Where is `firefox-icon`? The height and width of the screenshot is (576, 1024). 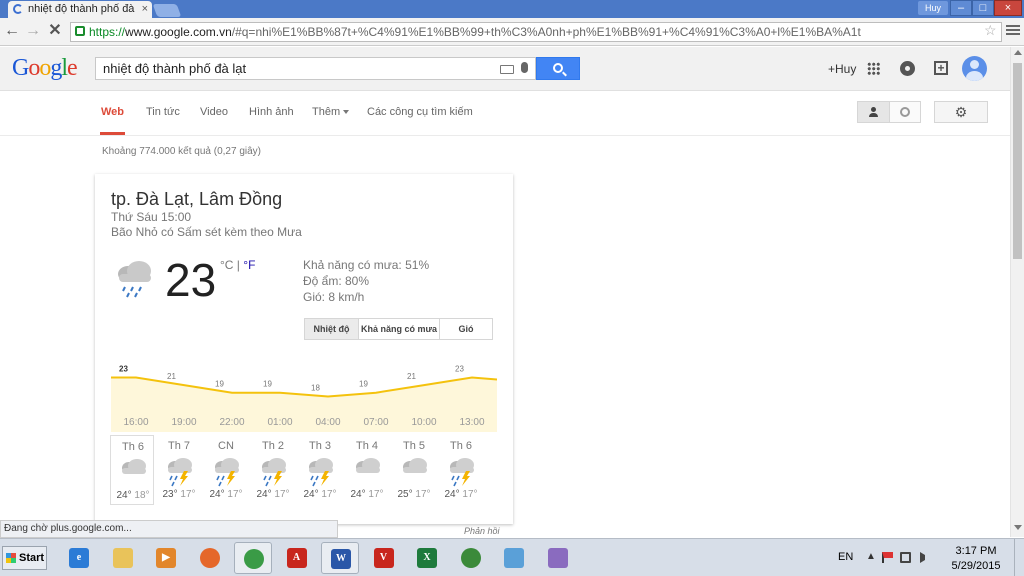 firefox-icon is located at coordinates (209, 558).